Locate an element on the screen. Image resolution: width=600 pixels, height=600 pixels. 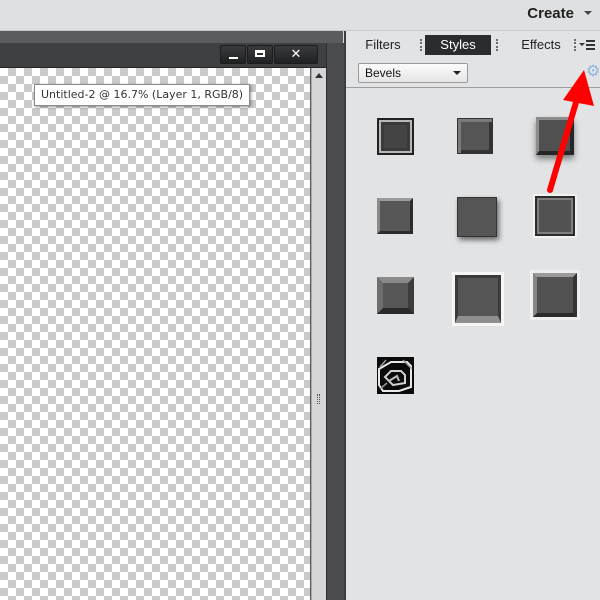
panel-tabs: Filters Styles Effects is located at coordinates (473, 45).